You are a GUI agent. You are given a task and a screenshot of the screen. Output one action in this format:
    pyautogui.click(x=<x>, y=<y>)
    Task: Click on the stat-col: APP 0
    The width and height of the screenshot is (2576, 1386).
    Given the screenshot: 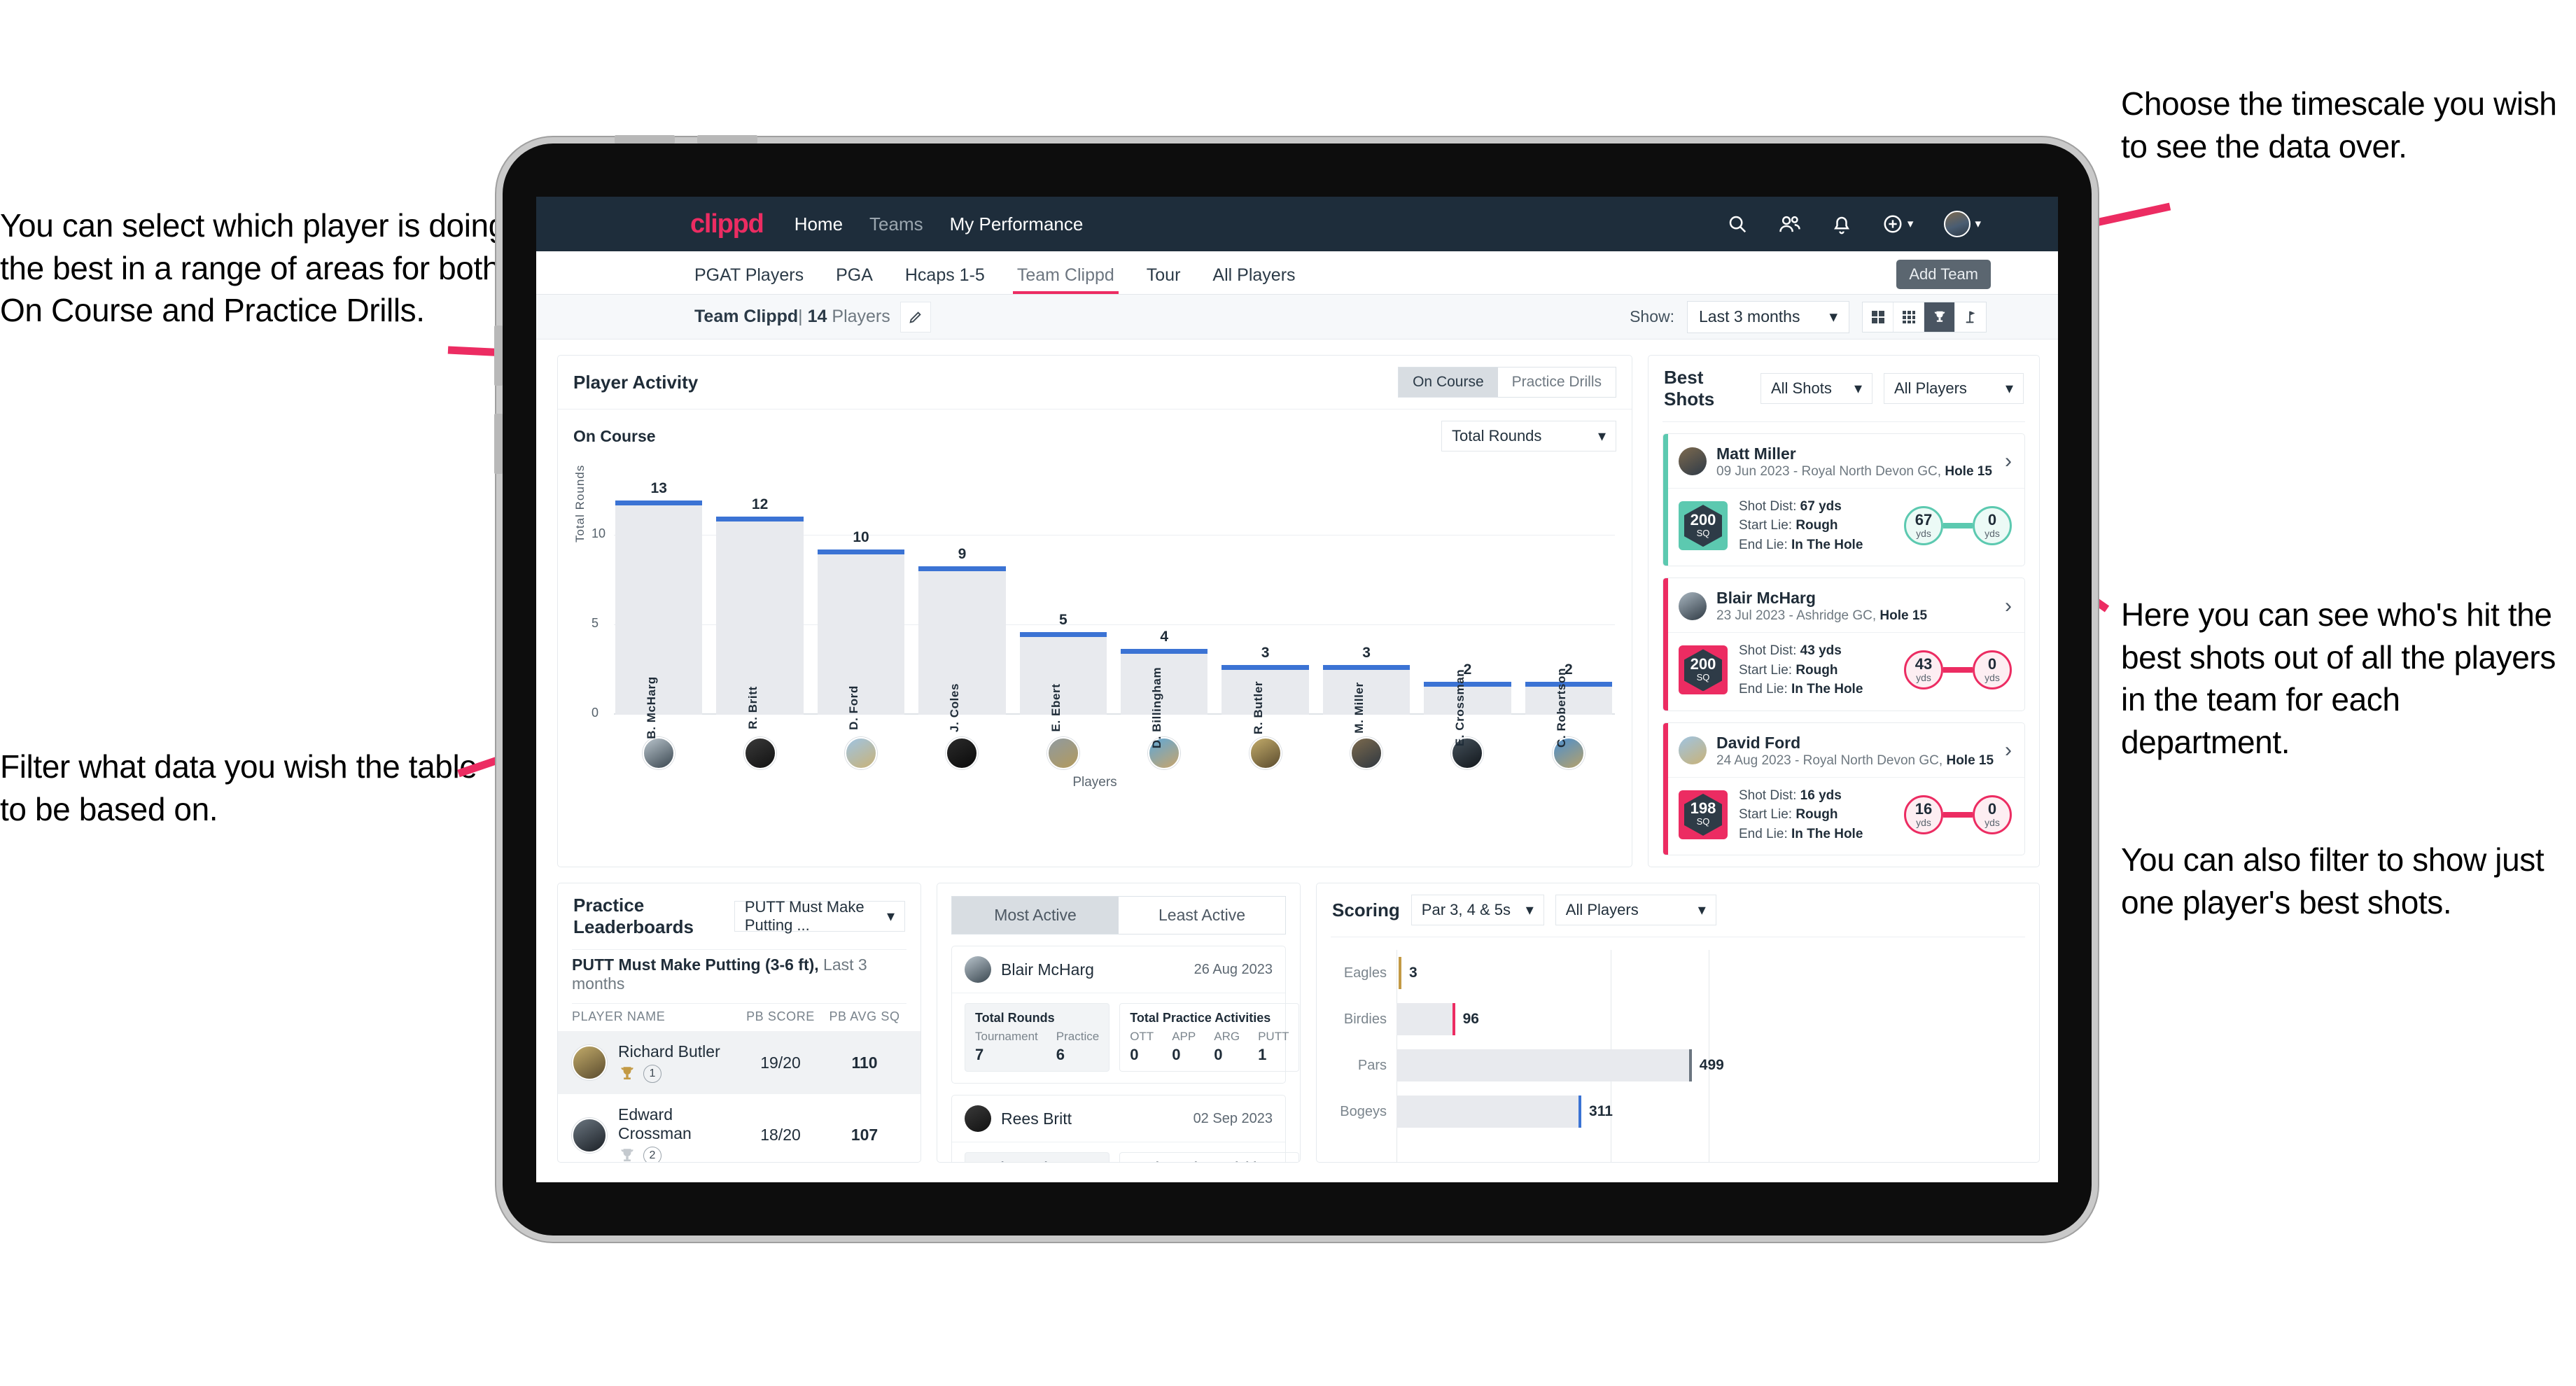 What is the action you would take?
    pyautogui.click(x=1184, y=1047)
    